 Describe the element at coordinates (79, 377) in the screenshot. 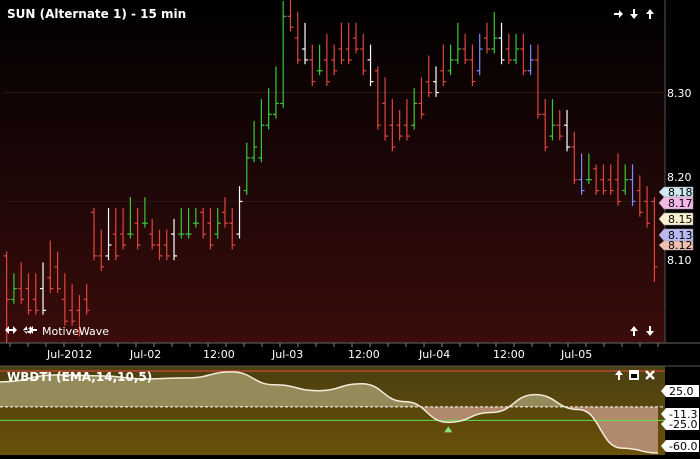

I see `indicator-title: WBDTI (EMA,14,10,5)` at that location.